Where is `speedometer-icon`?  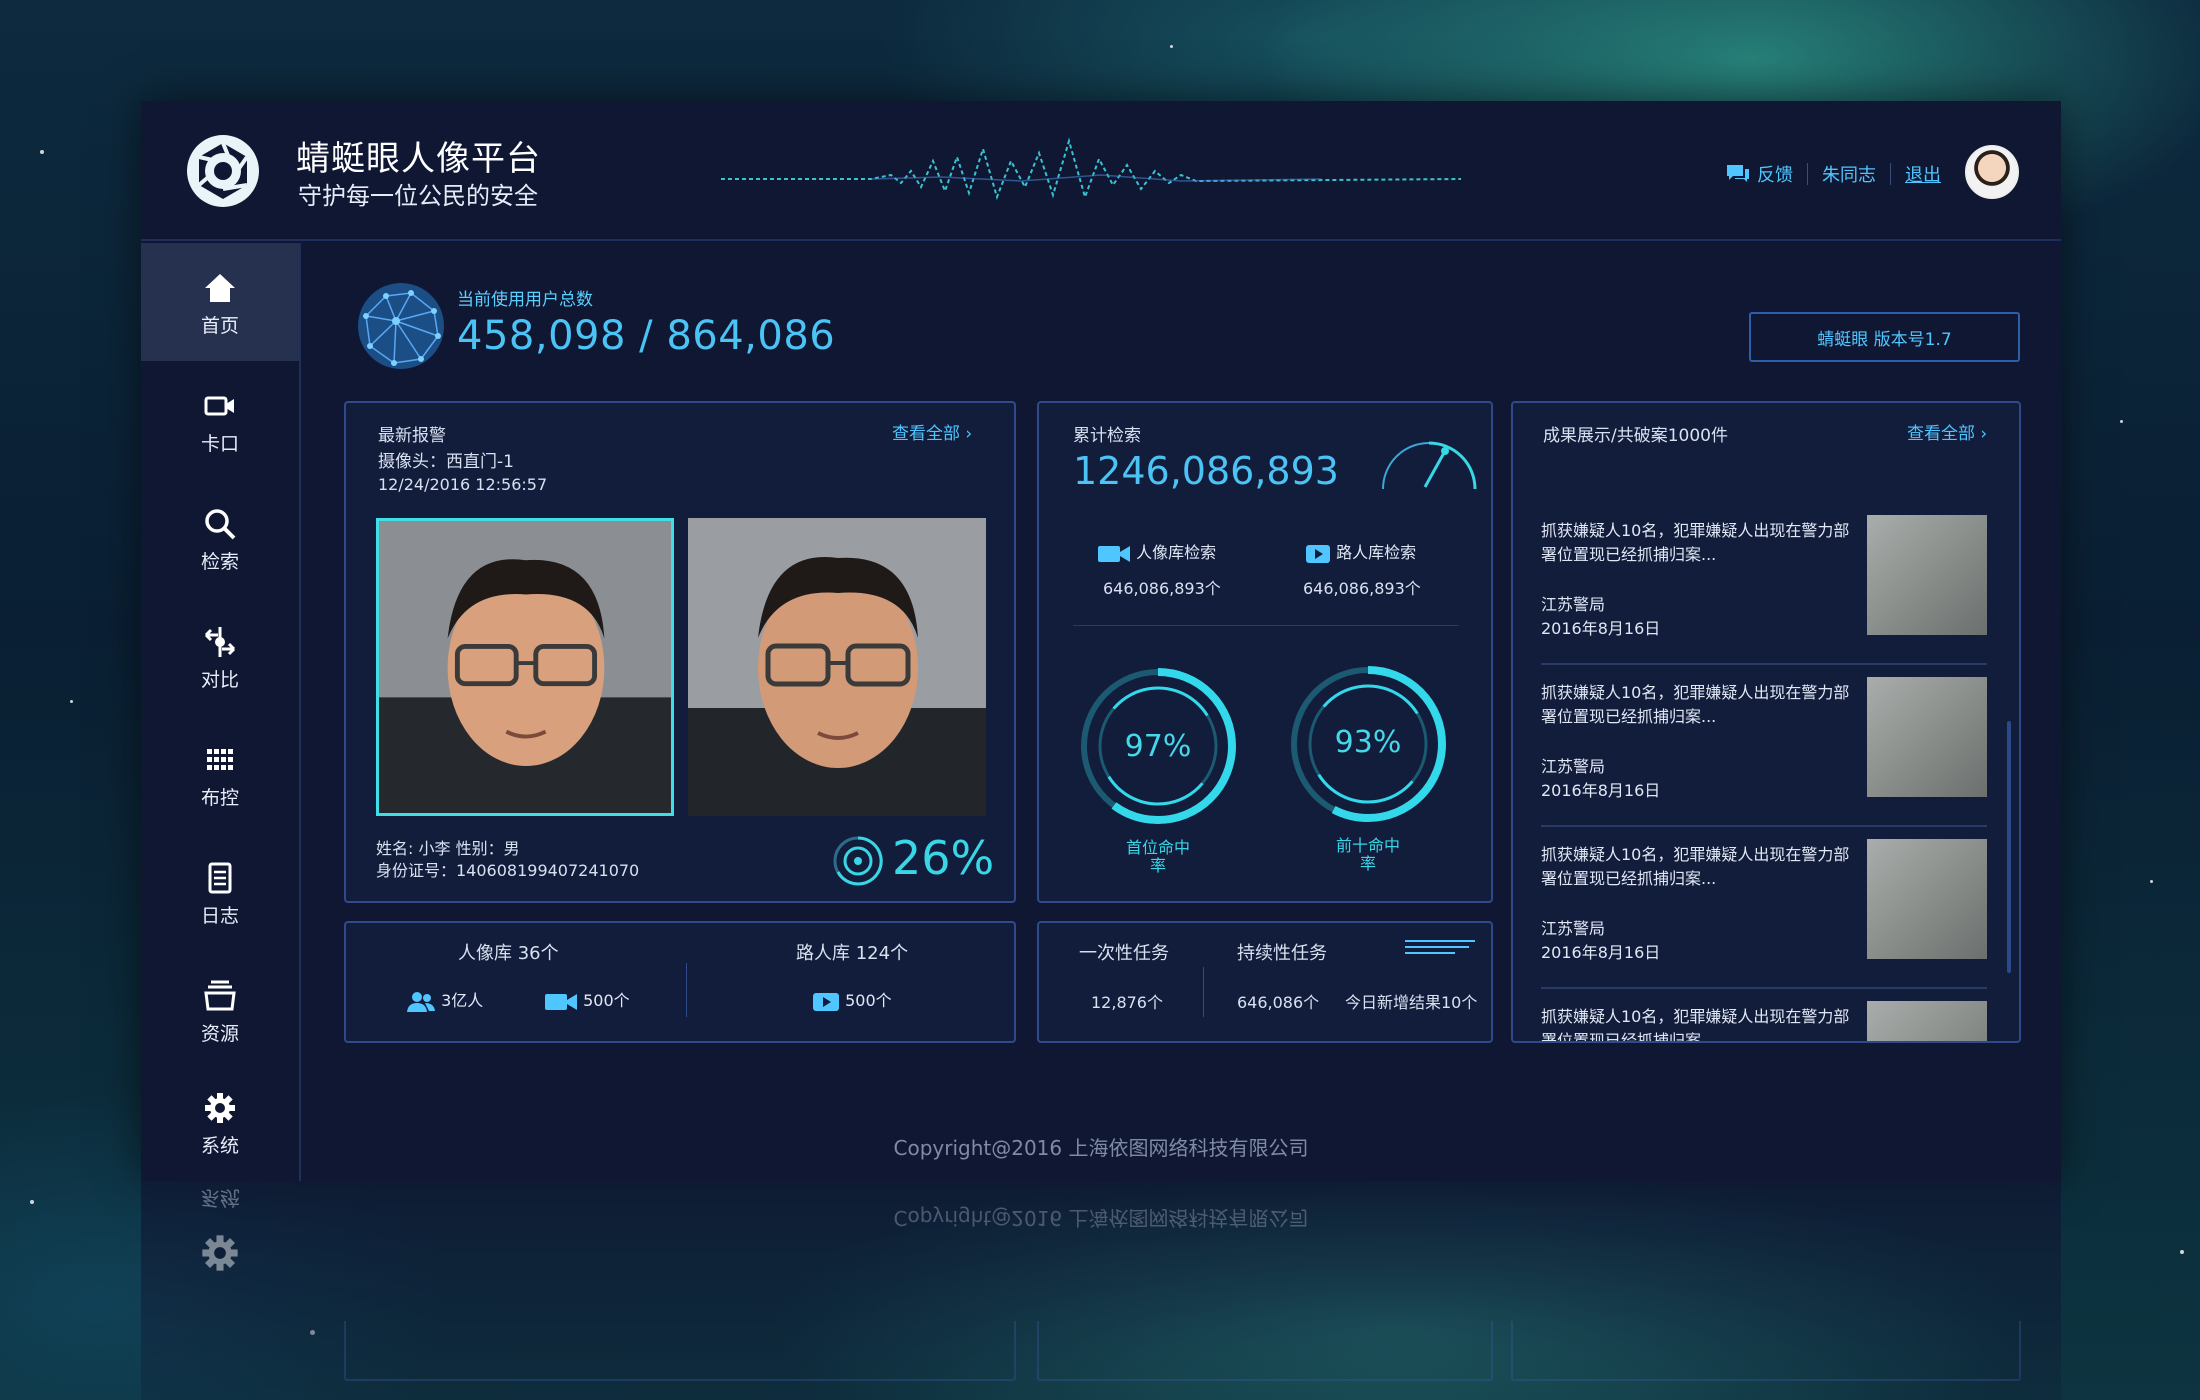
speedometer-icon is located at coordinates (1429, 465).